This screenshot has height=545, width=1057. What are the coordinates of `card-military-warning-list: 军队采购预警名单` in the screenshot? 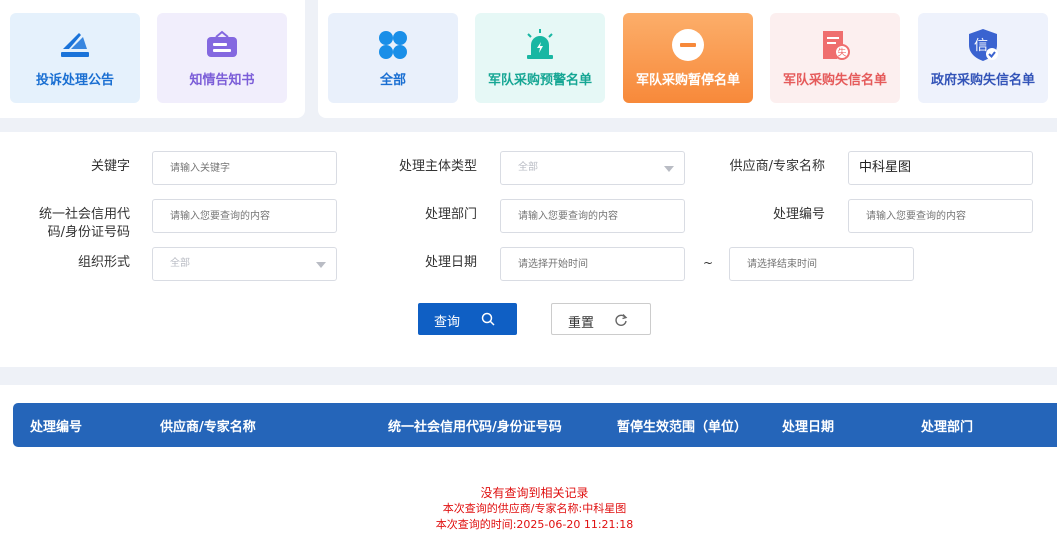 It's located at (540, 58).